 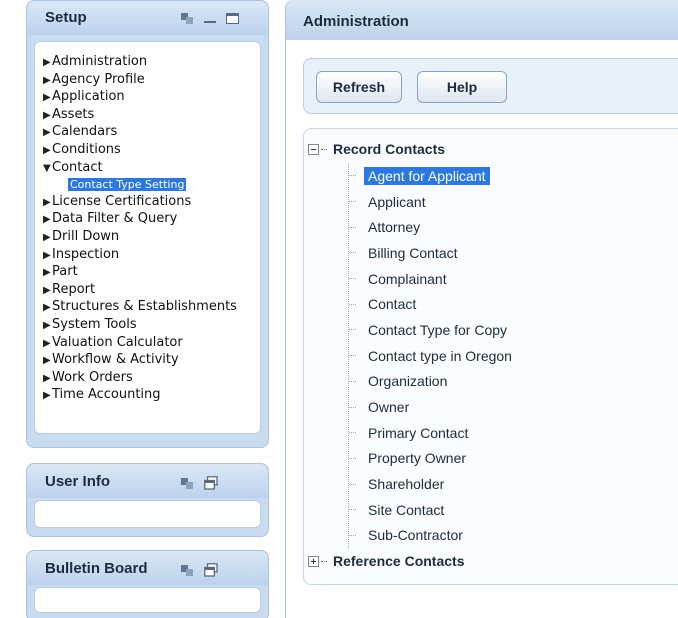 I want to click on setup-item-data-filter-query: ▶Data Filter & Query, so click(x=151, y=220).